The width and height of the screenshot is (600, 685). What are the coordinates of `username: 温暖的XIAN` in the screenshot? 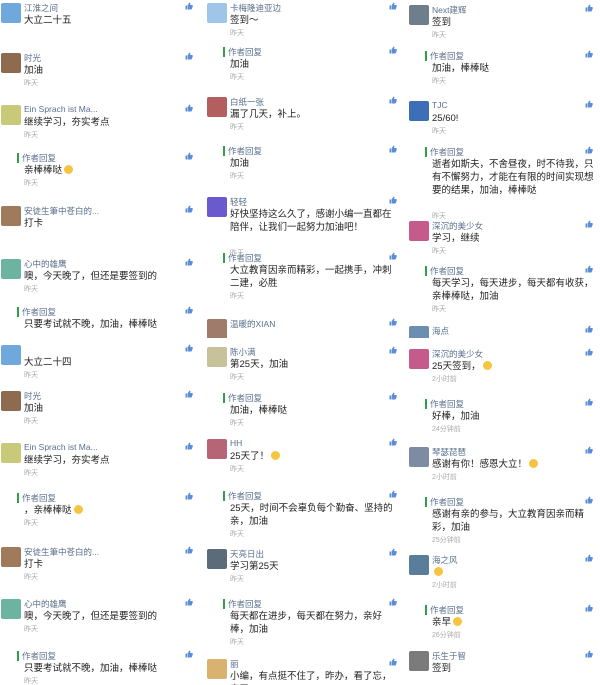 It's located at (252, 324).